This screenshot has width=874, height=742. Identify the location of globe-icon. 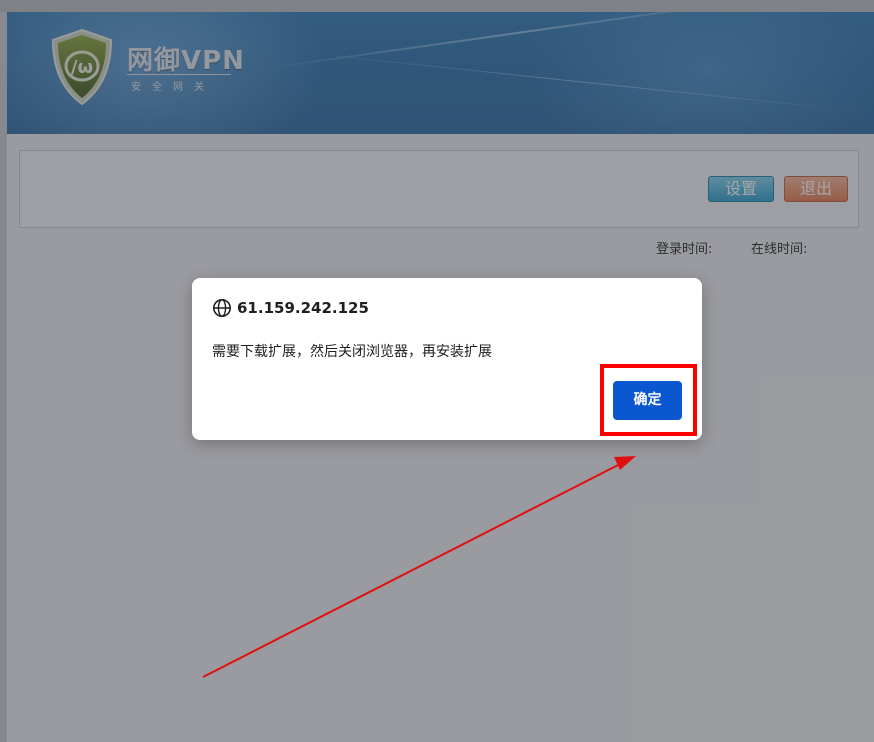
(222, 308).